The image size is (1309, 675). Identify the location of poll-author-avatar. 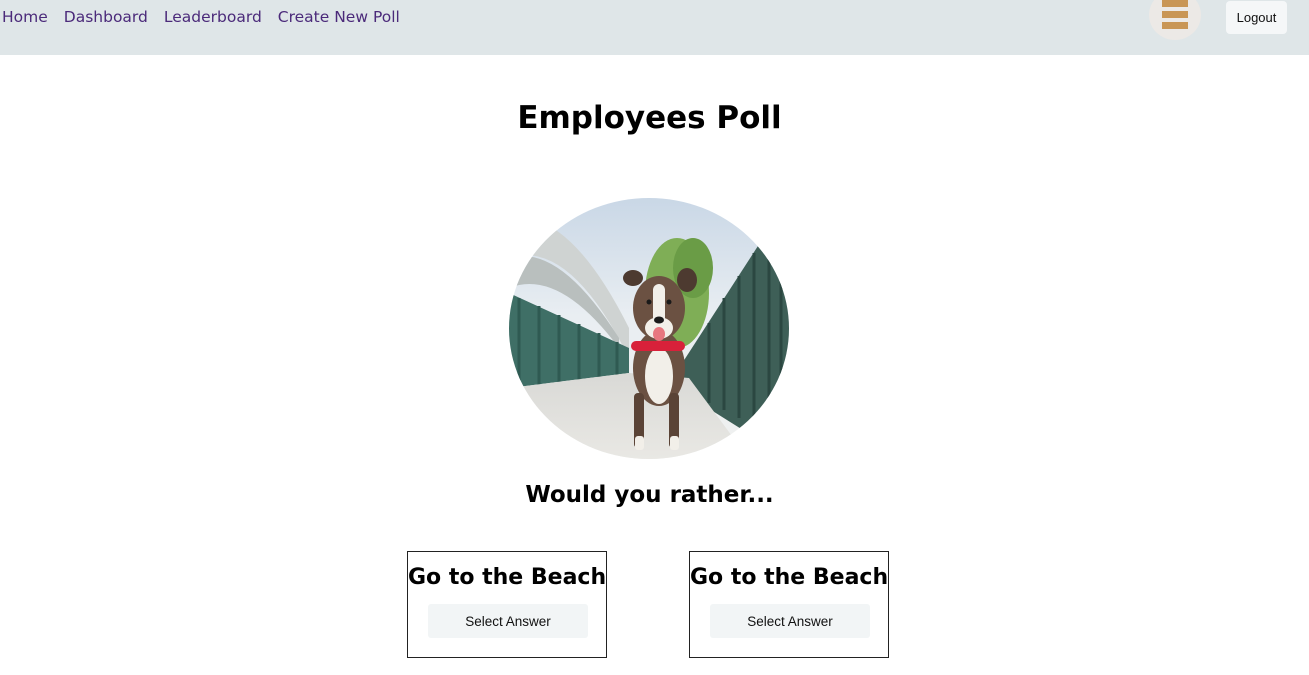
(649, 328).